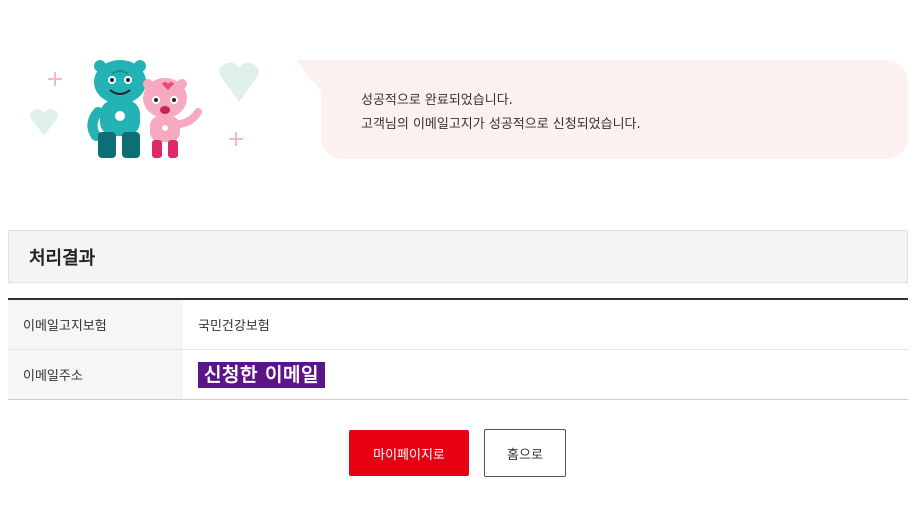 Image resolution: width=919 pixels, height=518 pixels. Describe the element at coordinates (458, 256) in the screenshot. I see `result-section-header: 처리결과` at that location.